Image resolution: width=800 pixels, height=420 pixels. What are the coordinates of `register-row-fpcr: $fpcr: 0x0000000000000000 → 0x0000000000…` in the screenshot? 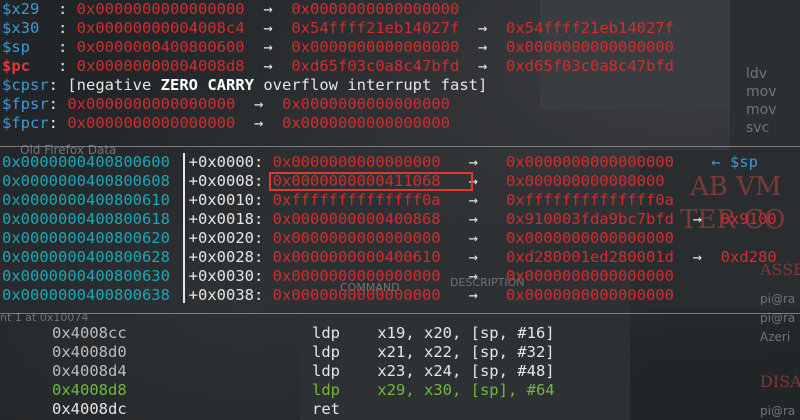 It's located at (226, 123).